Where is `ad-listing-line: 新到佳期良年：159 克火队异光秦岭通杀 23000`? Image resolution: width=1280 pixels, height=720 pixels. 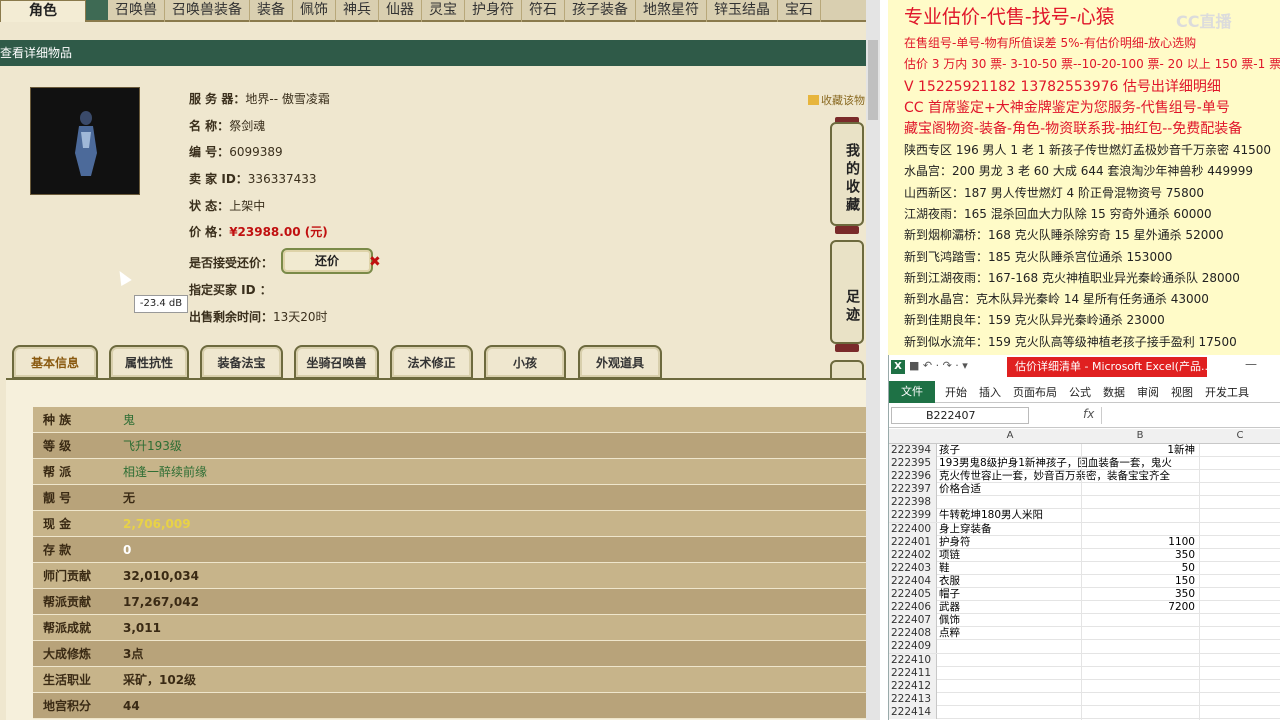 ad-listing-line: 新到佳期良年：159 克火队异光秦岭通杀 23000 is located at coordinates (1034, 320).